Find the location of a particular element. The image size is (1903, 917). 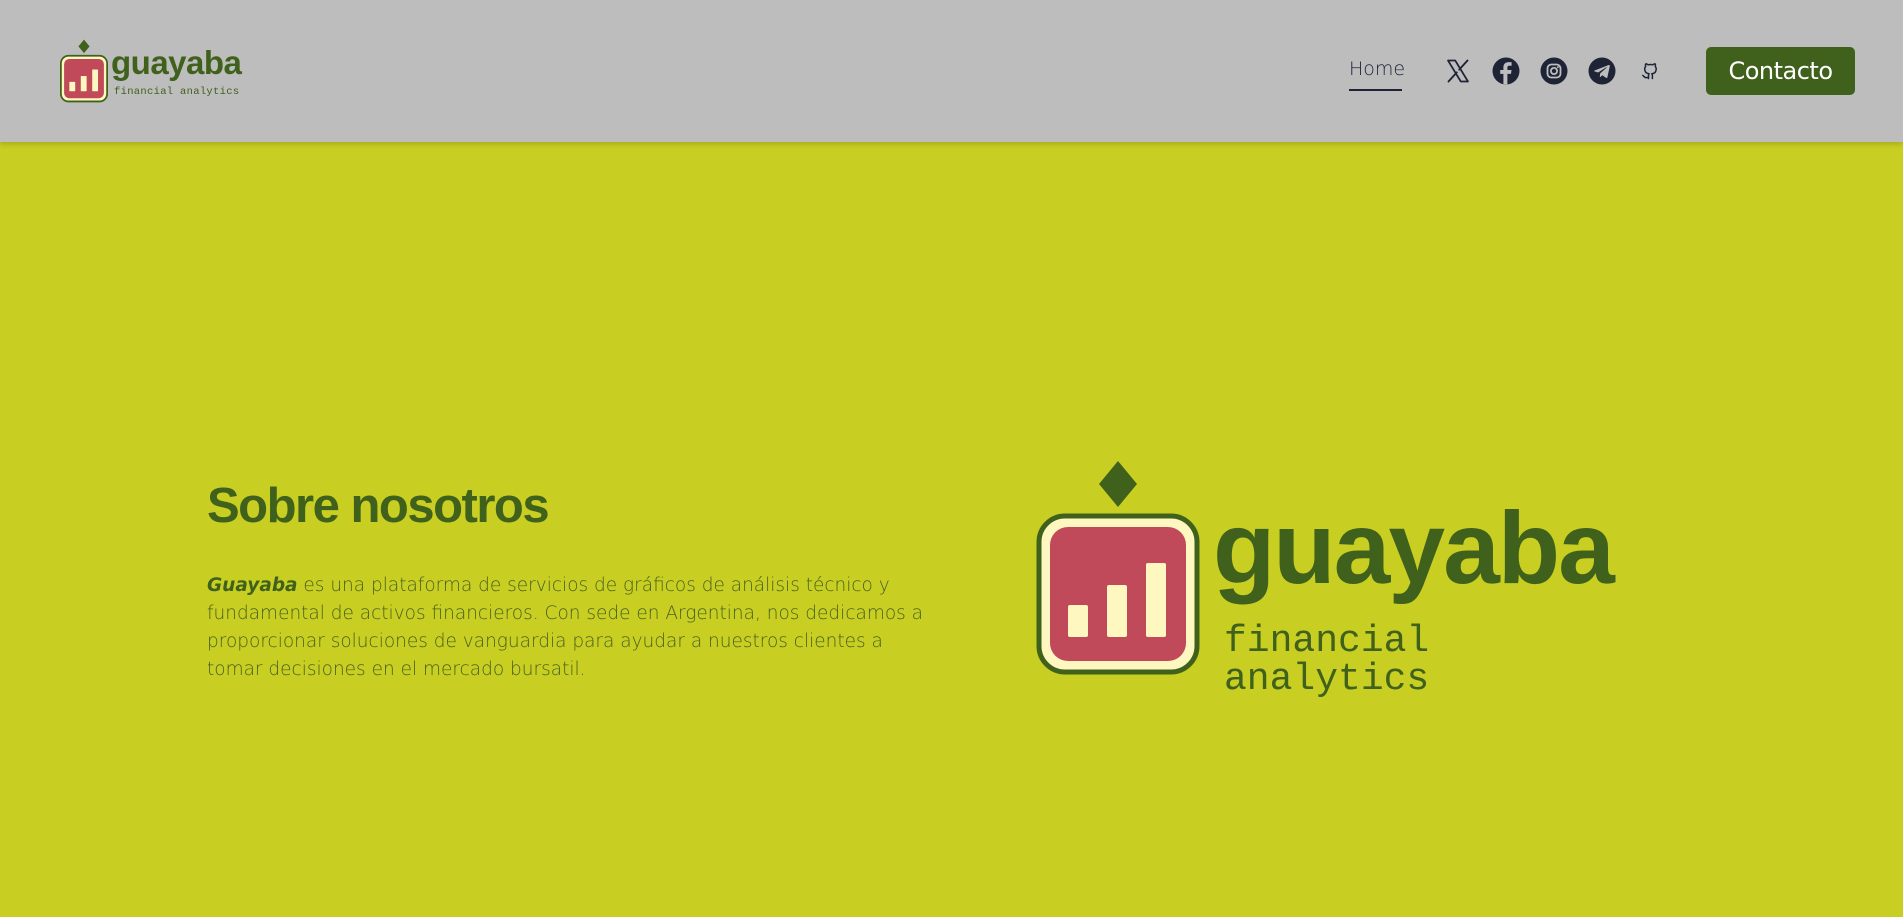

hero-logo-tagline: financial analytics is located at coordinates (1327, 660).